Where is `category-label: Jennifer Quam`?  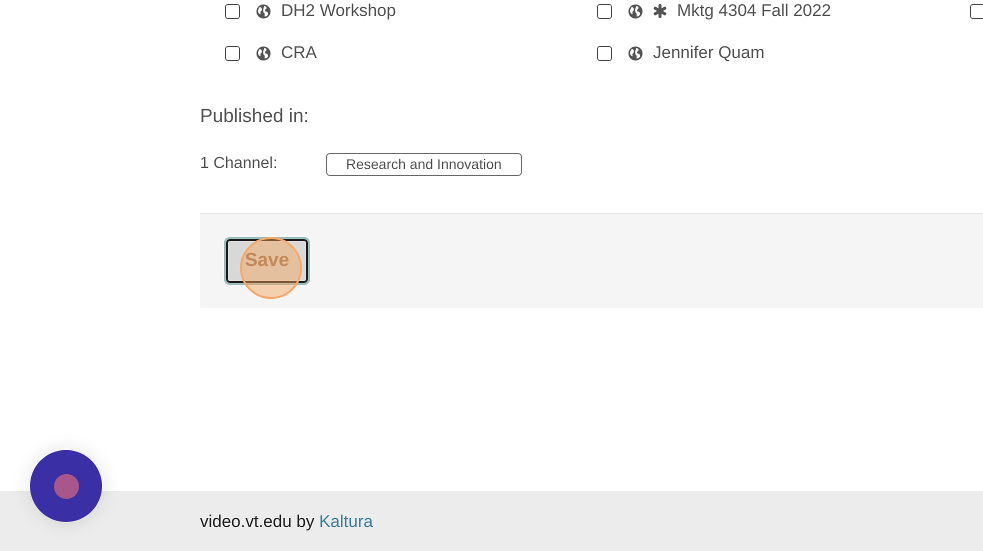 category-label: Jennifer Quam is located at coordinates (708, 53).